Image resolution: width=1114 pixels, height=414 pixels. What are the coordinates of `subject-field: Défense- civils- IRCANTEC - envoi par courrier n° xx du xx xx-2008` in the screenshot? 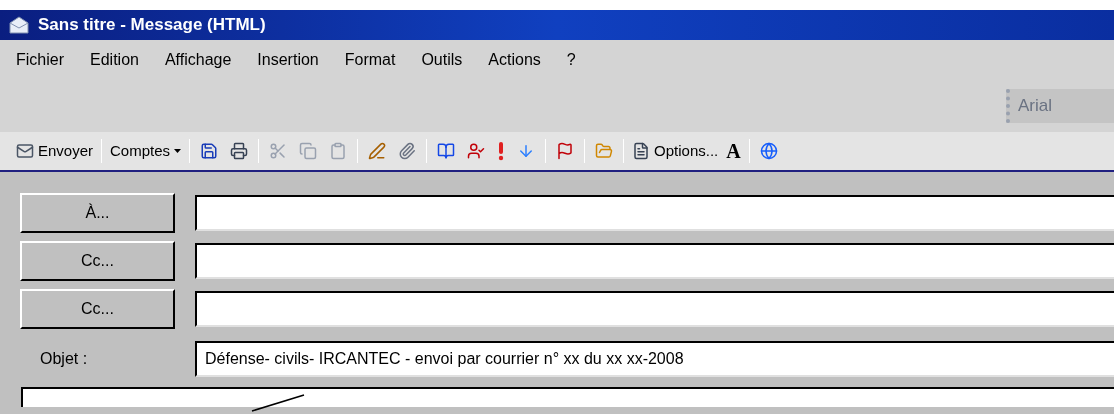 It's located at (654, 359).